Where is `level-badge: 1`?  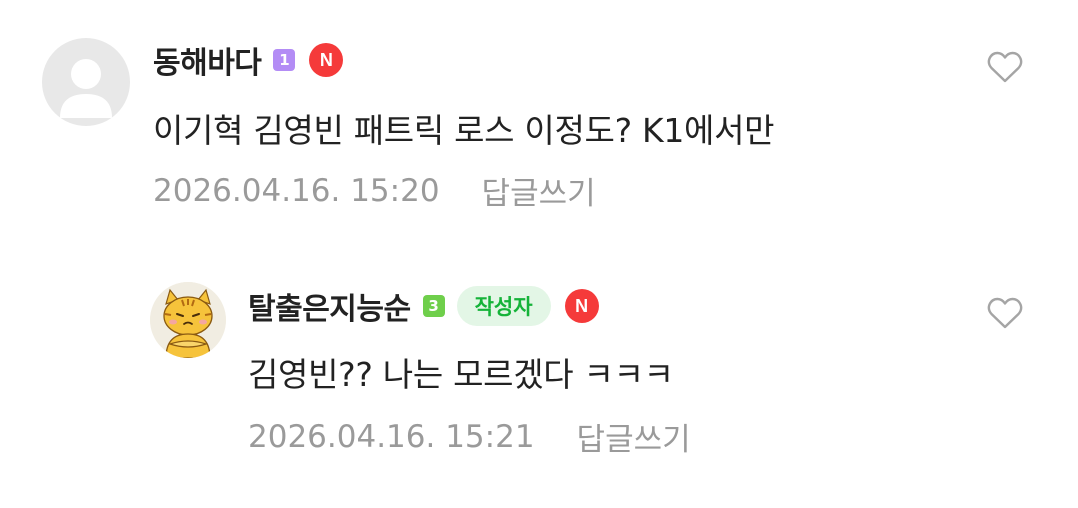
level-badge: 1 is located at coordinates (284, 60).